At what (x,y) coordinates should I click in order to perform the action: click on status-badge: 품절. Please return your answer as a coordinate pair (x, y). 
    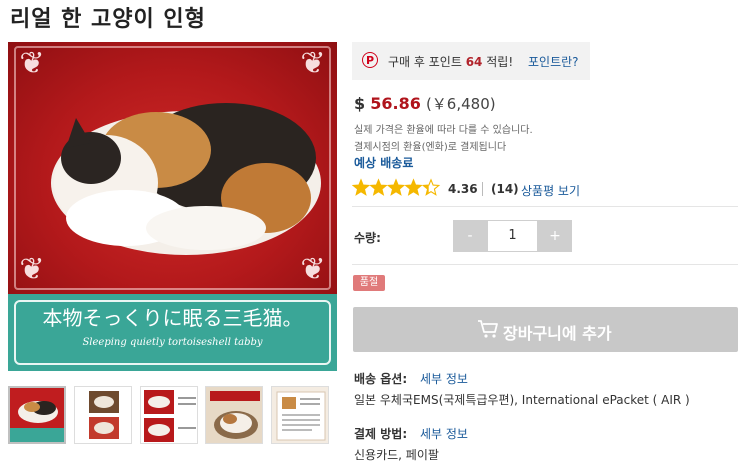
    Looking at the image, I should click on (369, 283).